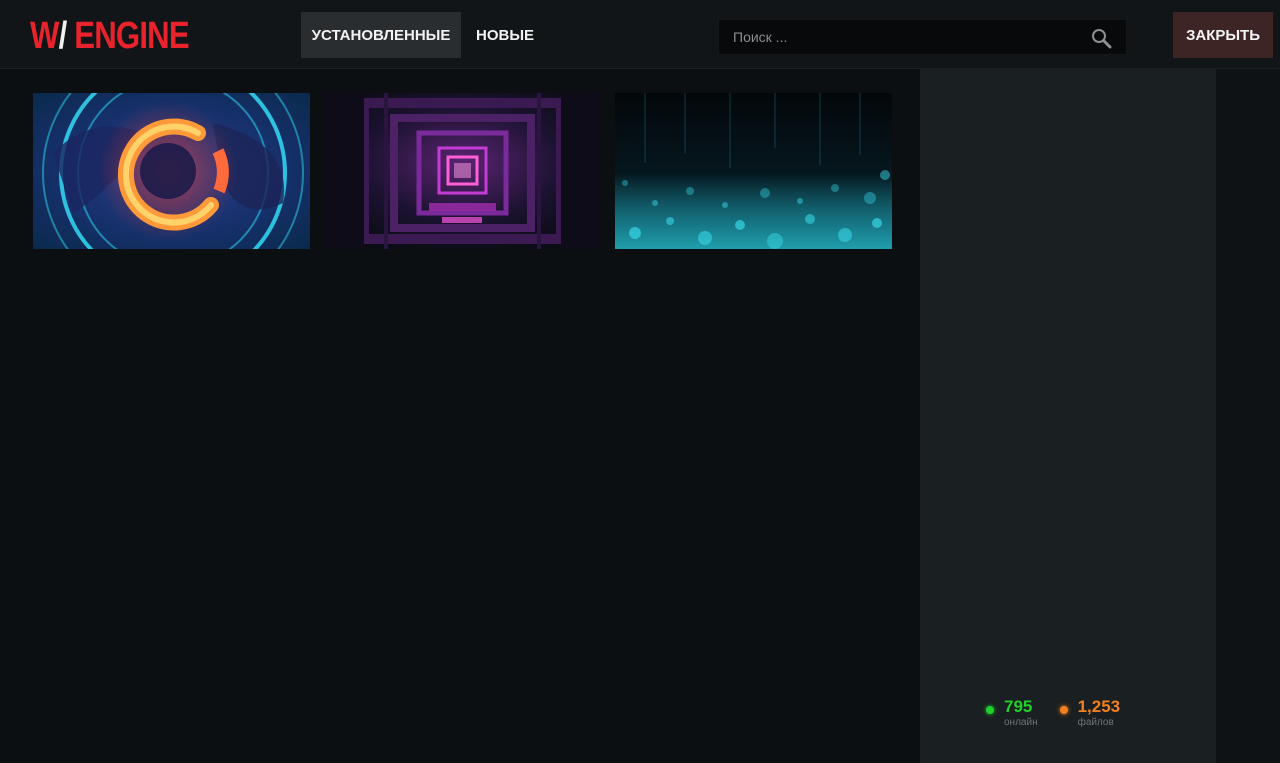 The height and width of the screenshot is (763, 1280). What do you see at coordinates (505, 35) in the screenshot?
I see `tab-new: НОВЫЕ` at bounding box center [505, 35].